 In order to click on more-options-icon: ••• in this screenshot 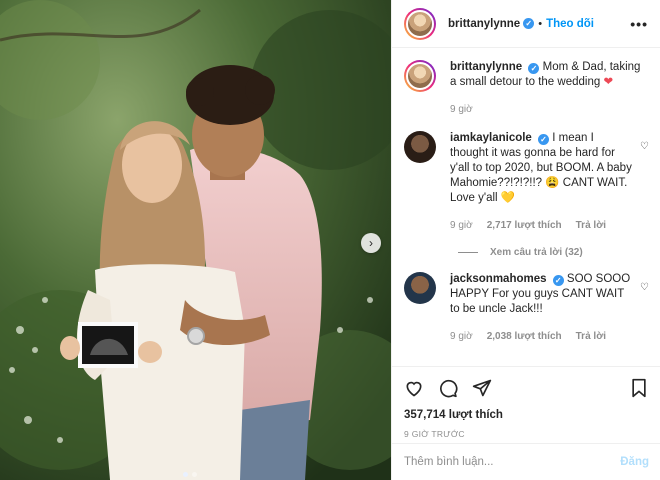, I will do `click(639, 24)`.